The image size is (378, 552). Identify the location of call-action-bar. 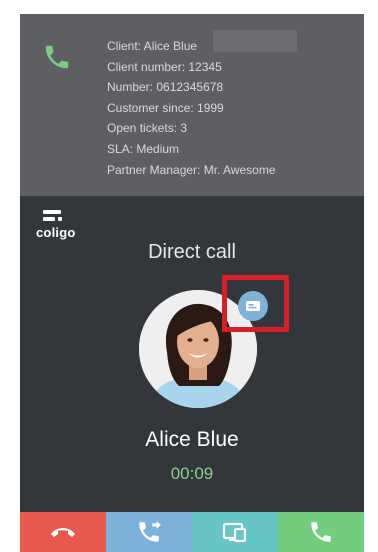
(192, 532).